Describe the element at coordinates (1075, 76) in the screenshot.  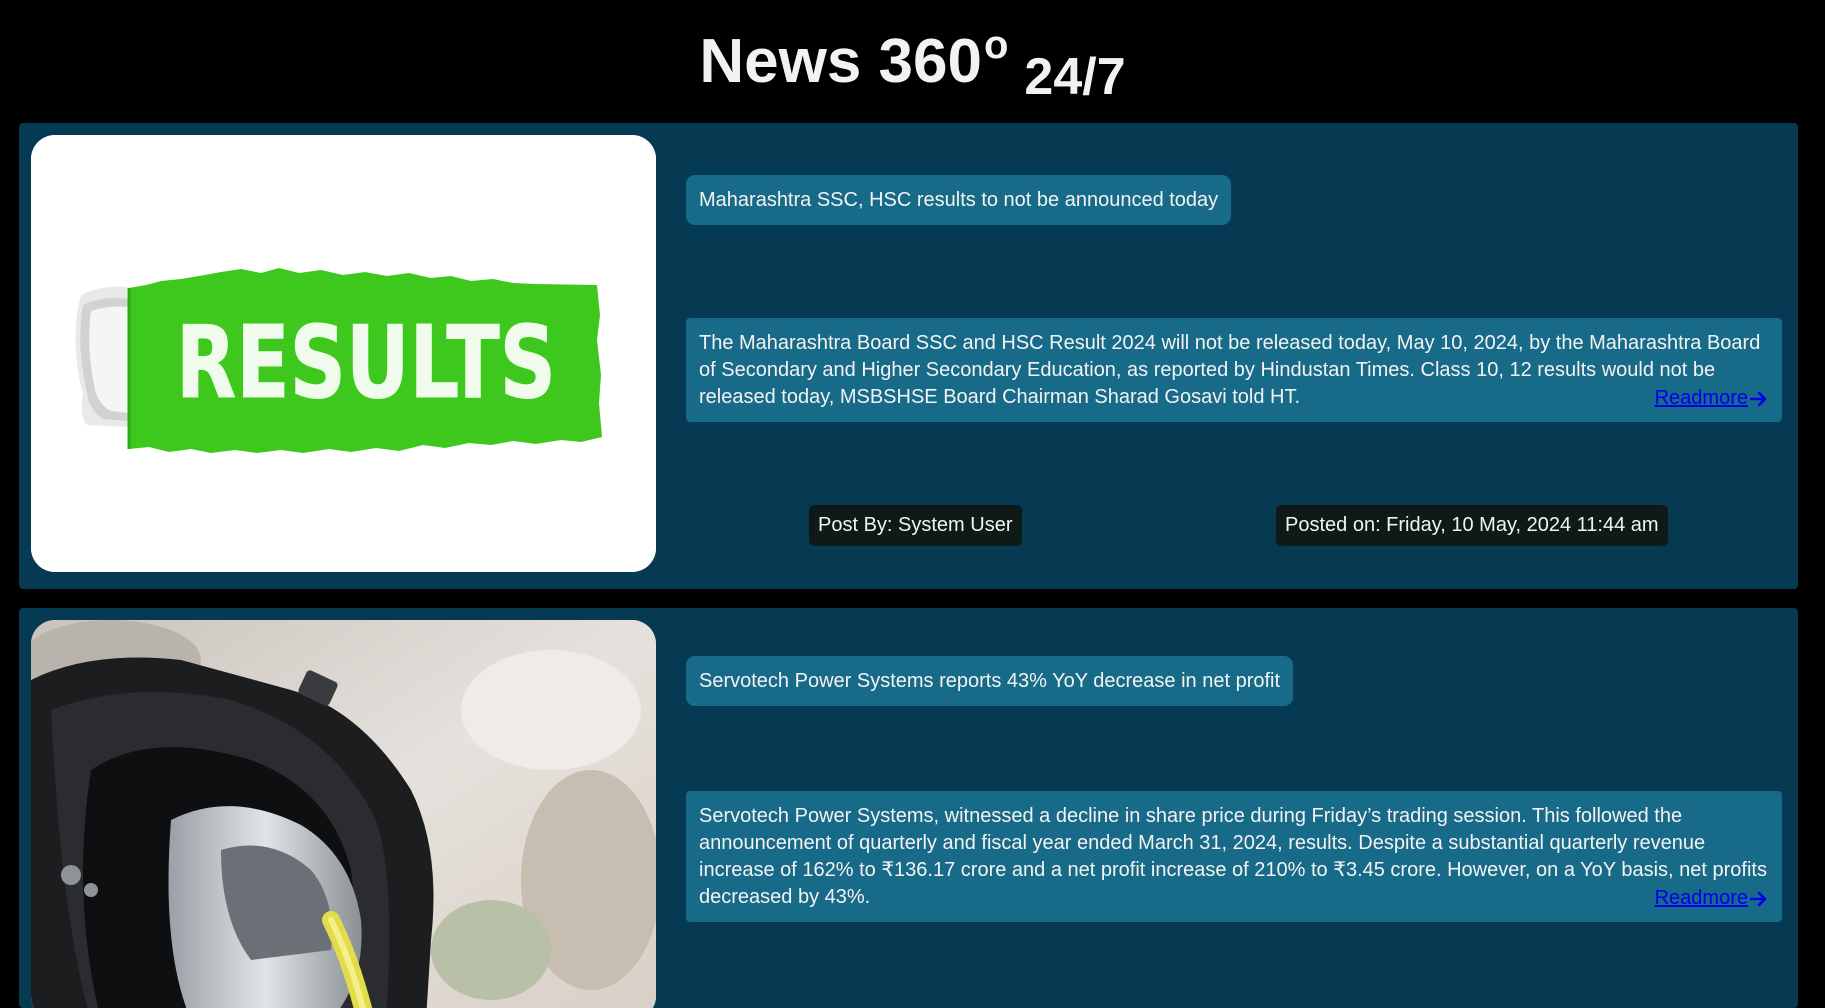
I see `brand-tagline: 24/7` at that location.